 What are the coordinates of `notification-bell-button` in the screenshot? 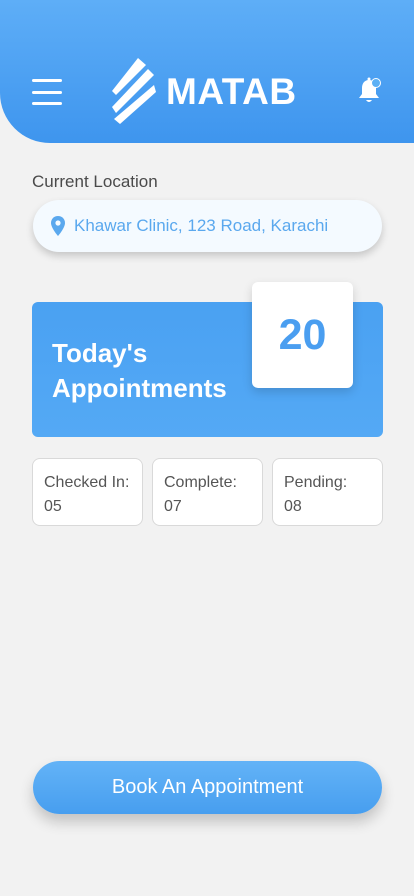 It's located at (370, 91).